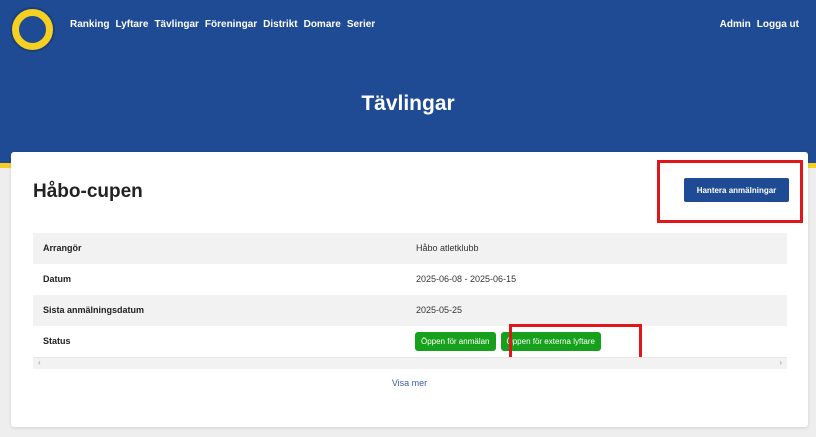  I want to click on nav-logout: Logga ut, so click(778, 24).